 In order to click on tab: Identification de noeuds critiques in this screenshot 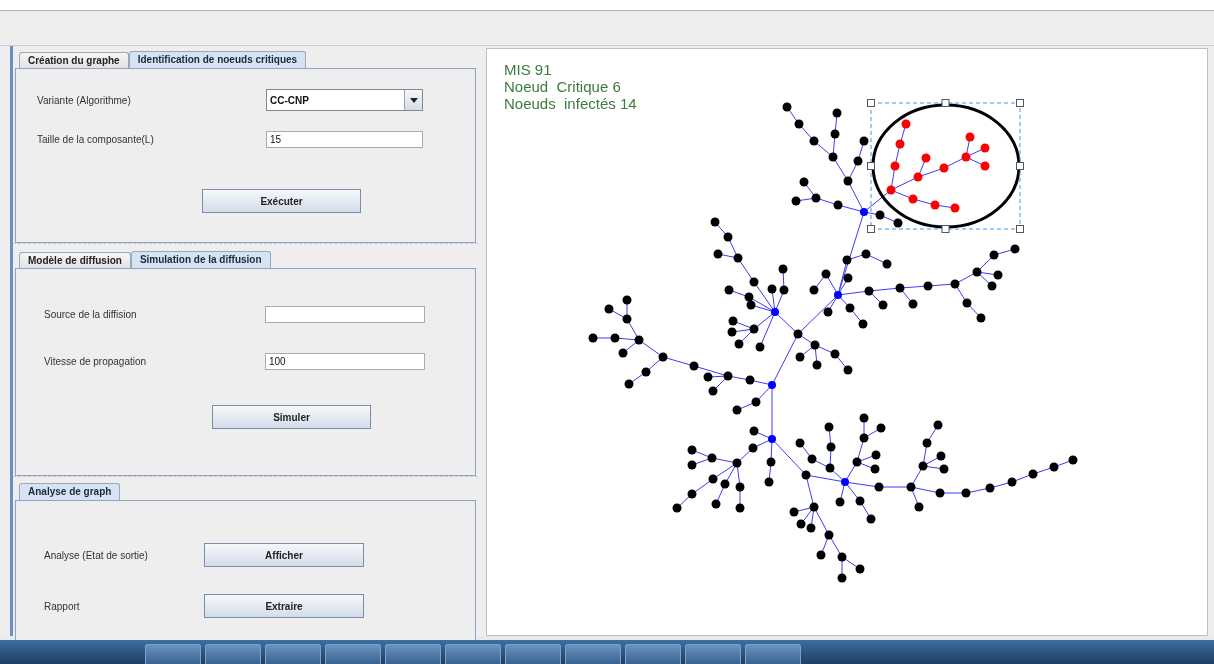, I will do `click(217, 59)`.